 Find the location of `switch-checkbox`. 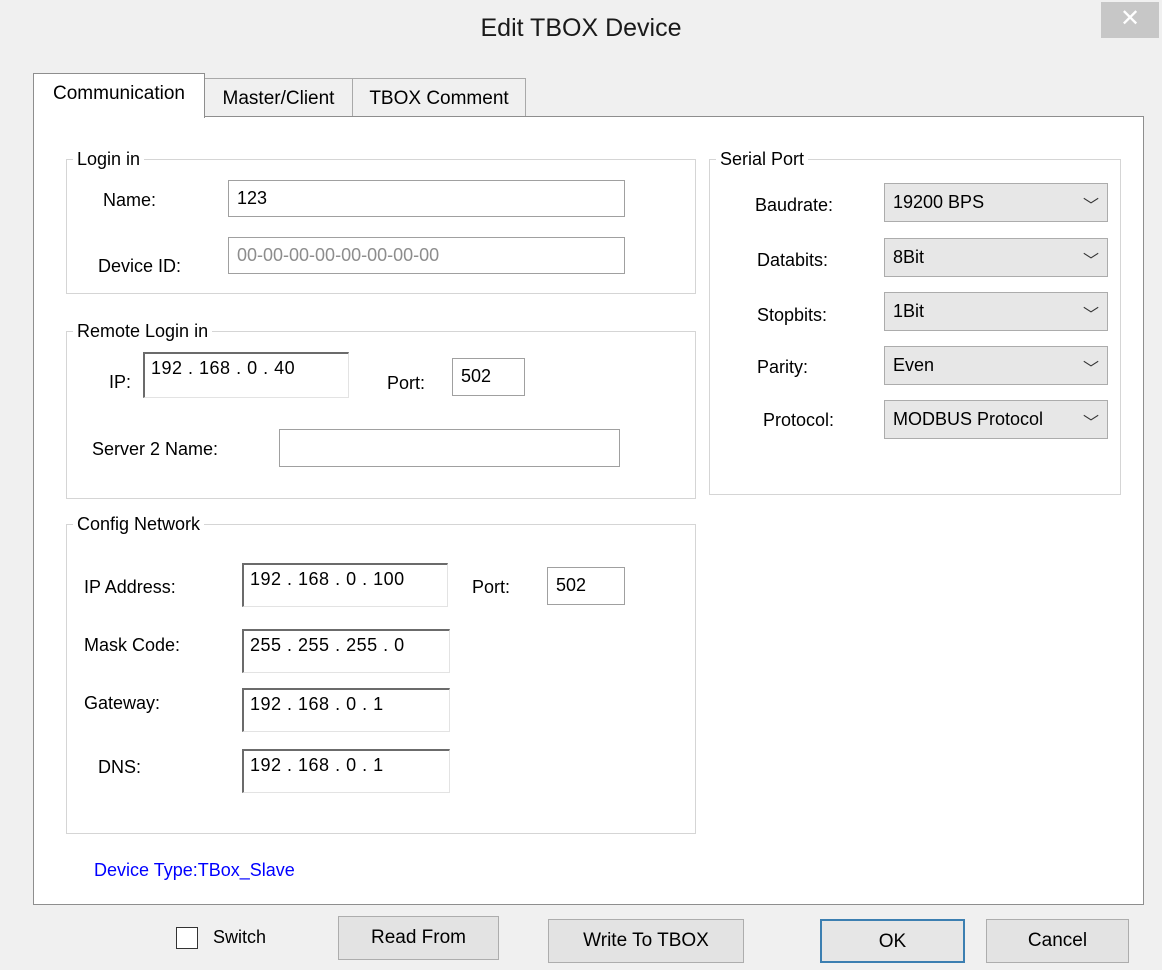

switch-checkbox is located at coordinates (187, 938).